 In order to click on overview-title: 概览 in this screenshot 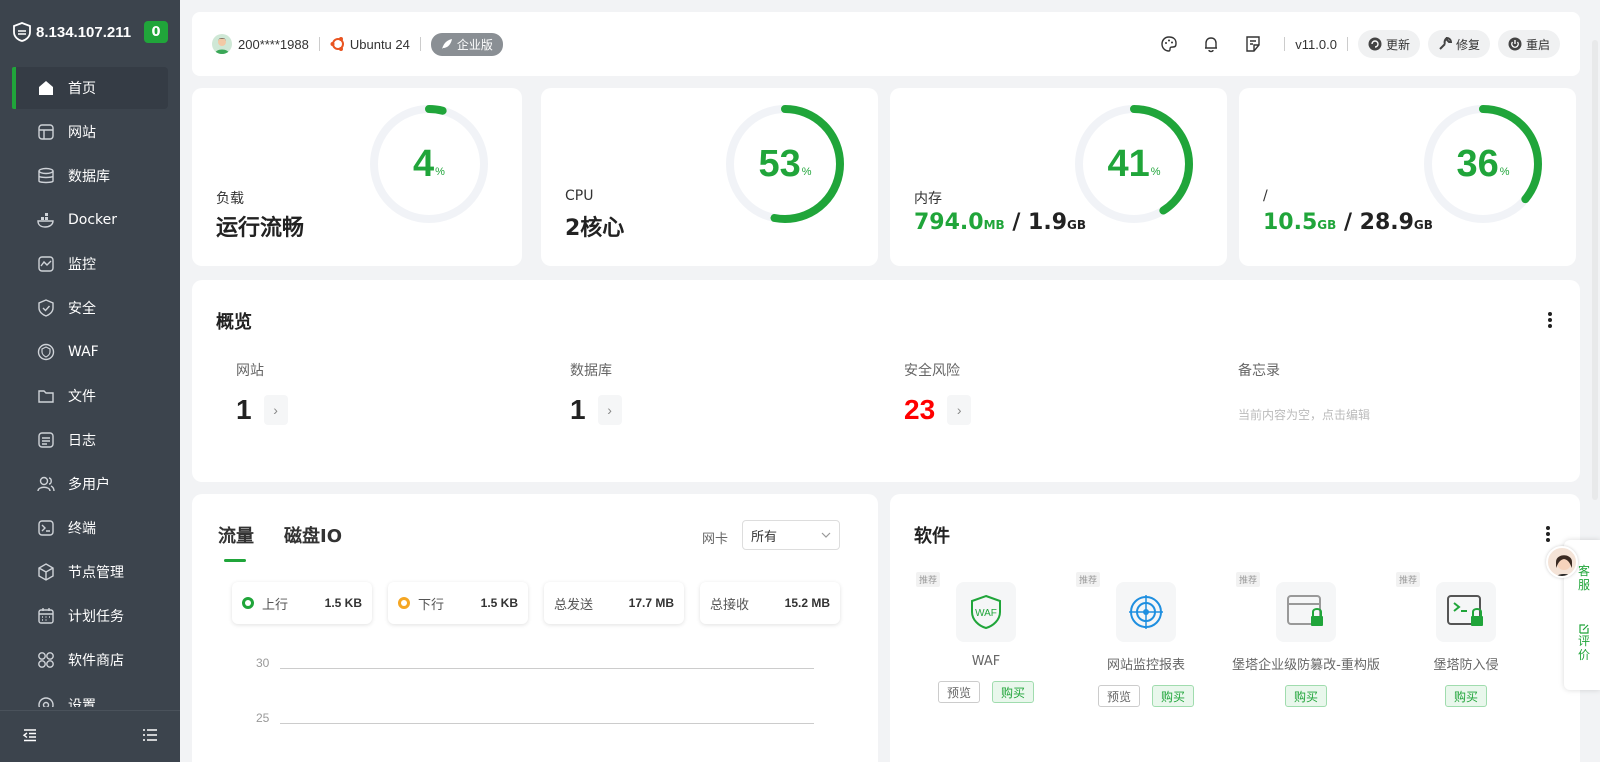, I will do `click(234, 322)`.